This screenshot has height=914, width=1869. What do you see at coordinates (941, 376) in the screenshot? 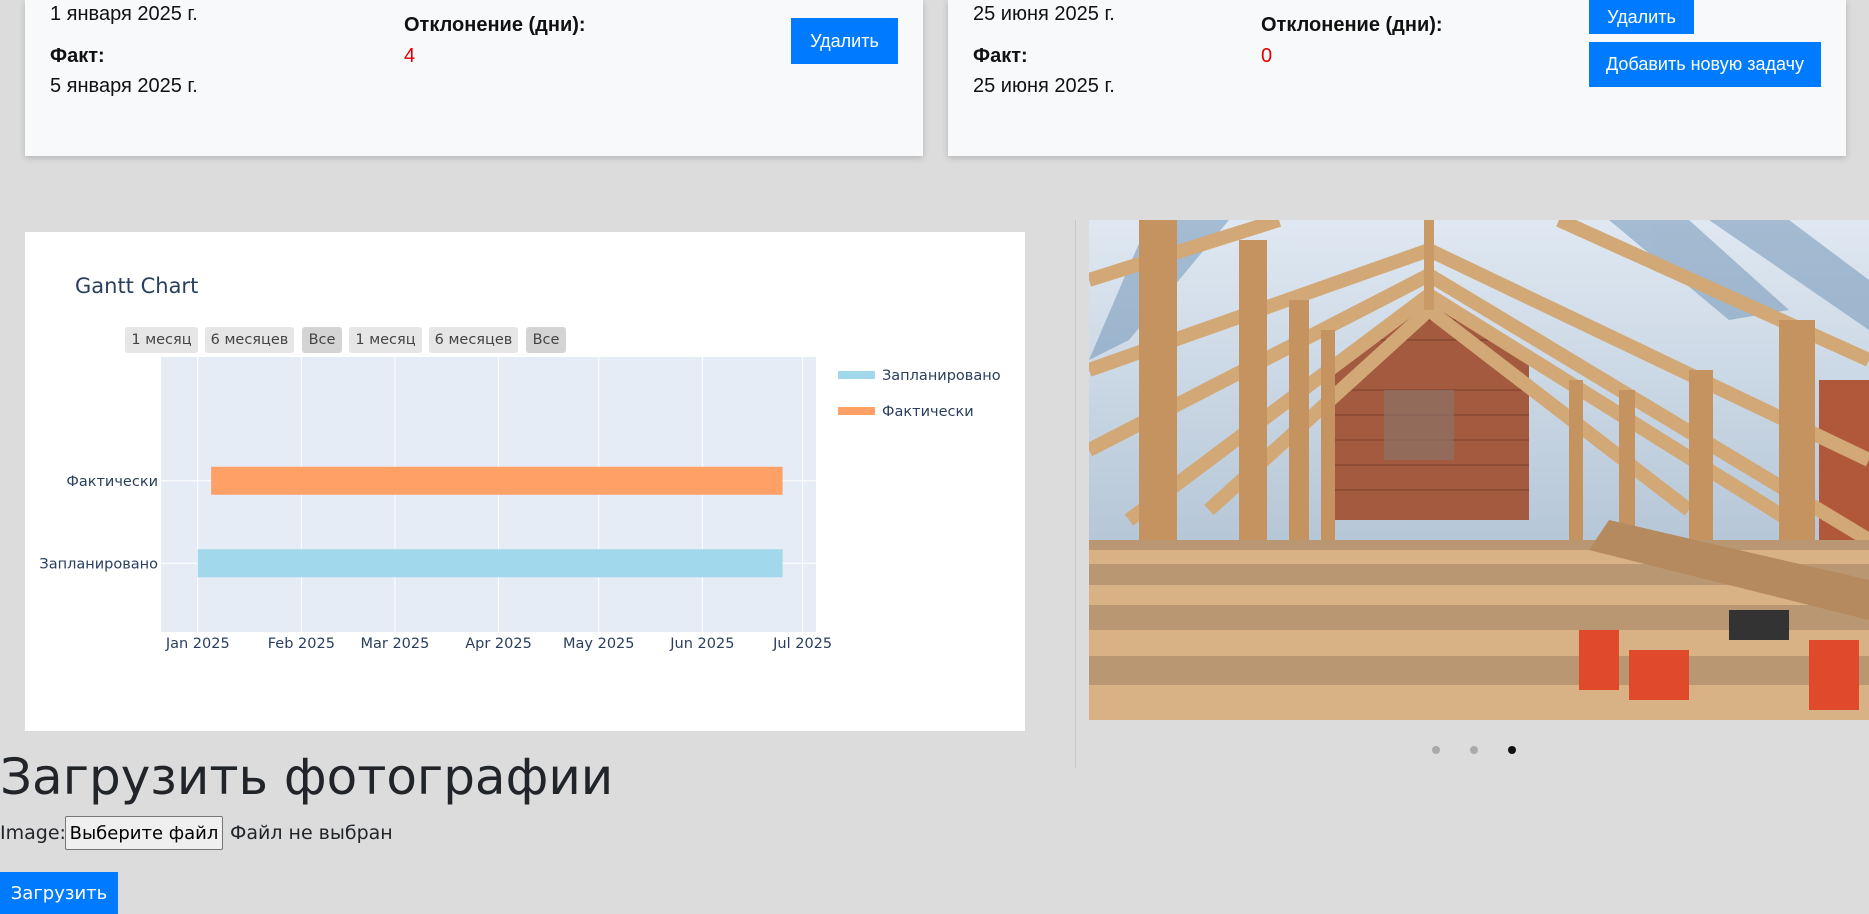
I see `legend-label: Запланировано` at bounding box center [941, 376].